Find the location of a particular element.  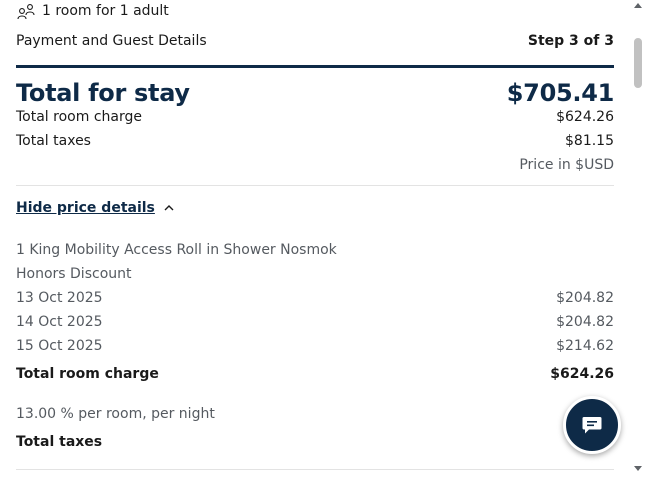

tax-rate: 13.00 % per room, per night is located at coordinates (115, 414).